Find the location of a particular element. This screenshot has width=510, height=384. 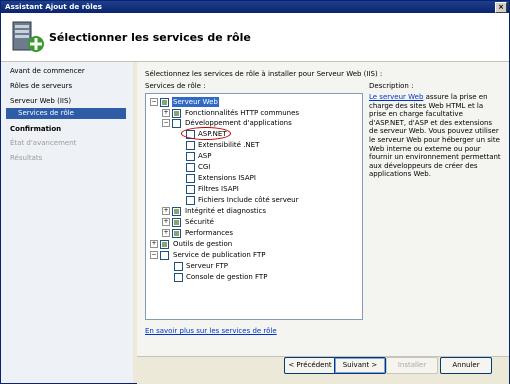

step-web-server-iis: Serveur Web (IIS) is located at coordinates (40, 101).